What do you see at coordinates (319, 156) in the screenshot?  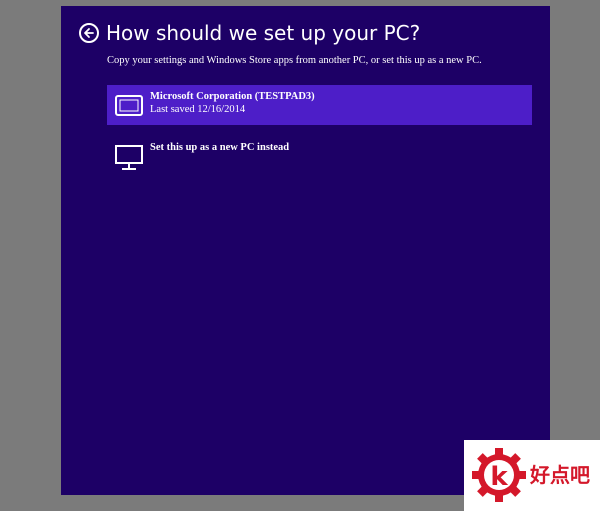 I see `option-new-pc: Set this up as a new PC instead` at bounding box center [319, 156].